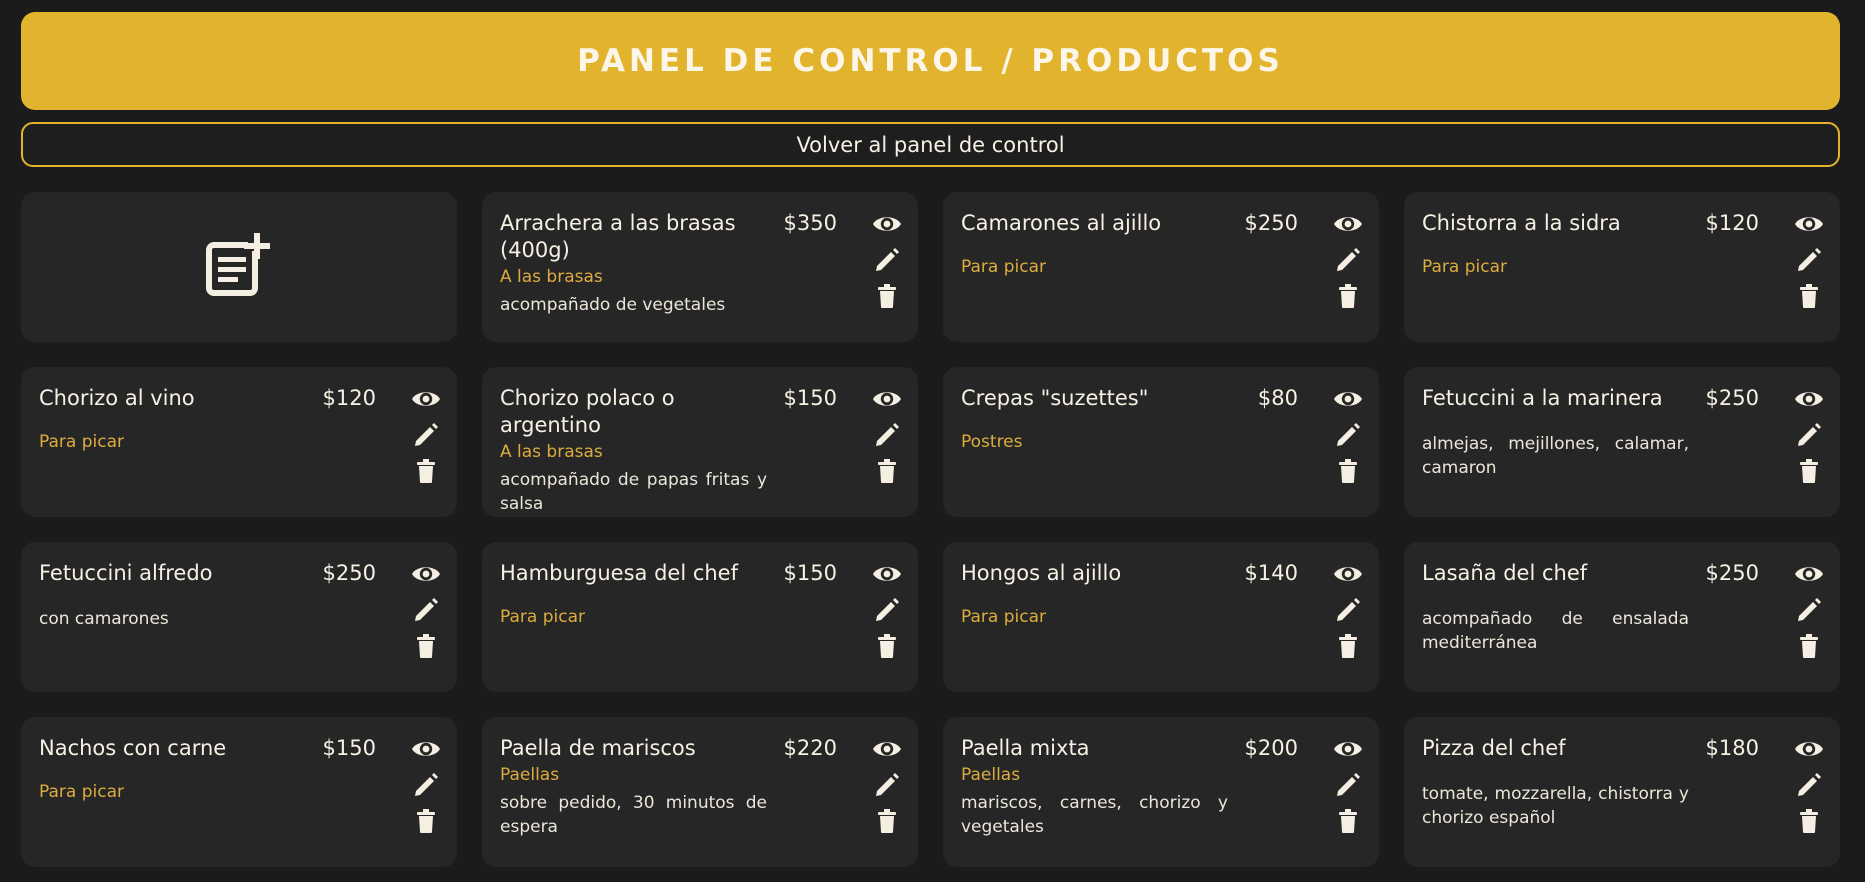 The image size is (1865, 882). Describe the element at coordinates (1590, 398) in the screenshot. I see `product-head: Fetuccini a la marinera $250` at that location.